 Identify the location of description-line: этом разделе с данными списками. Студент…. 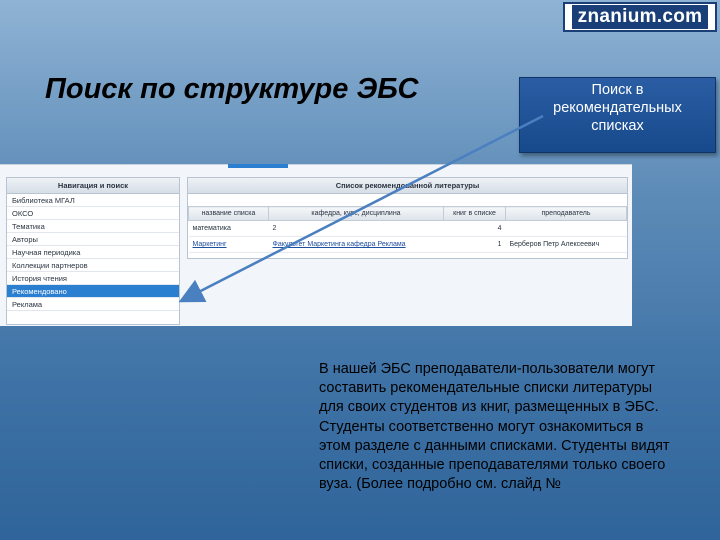
(494, 445).